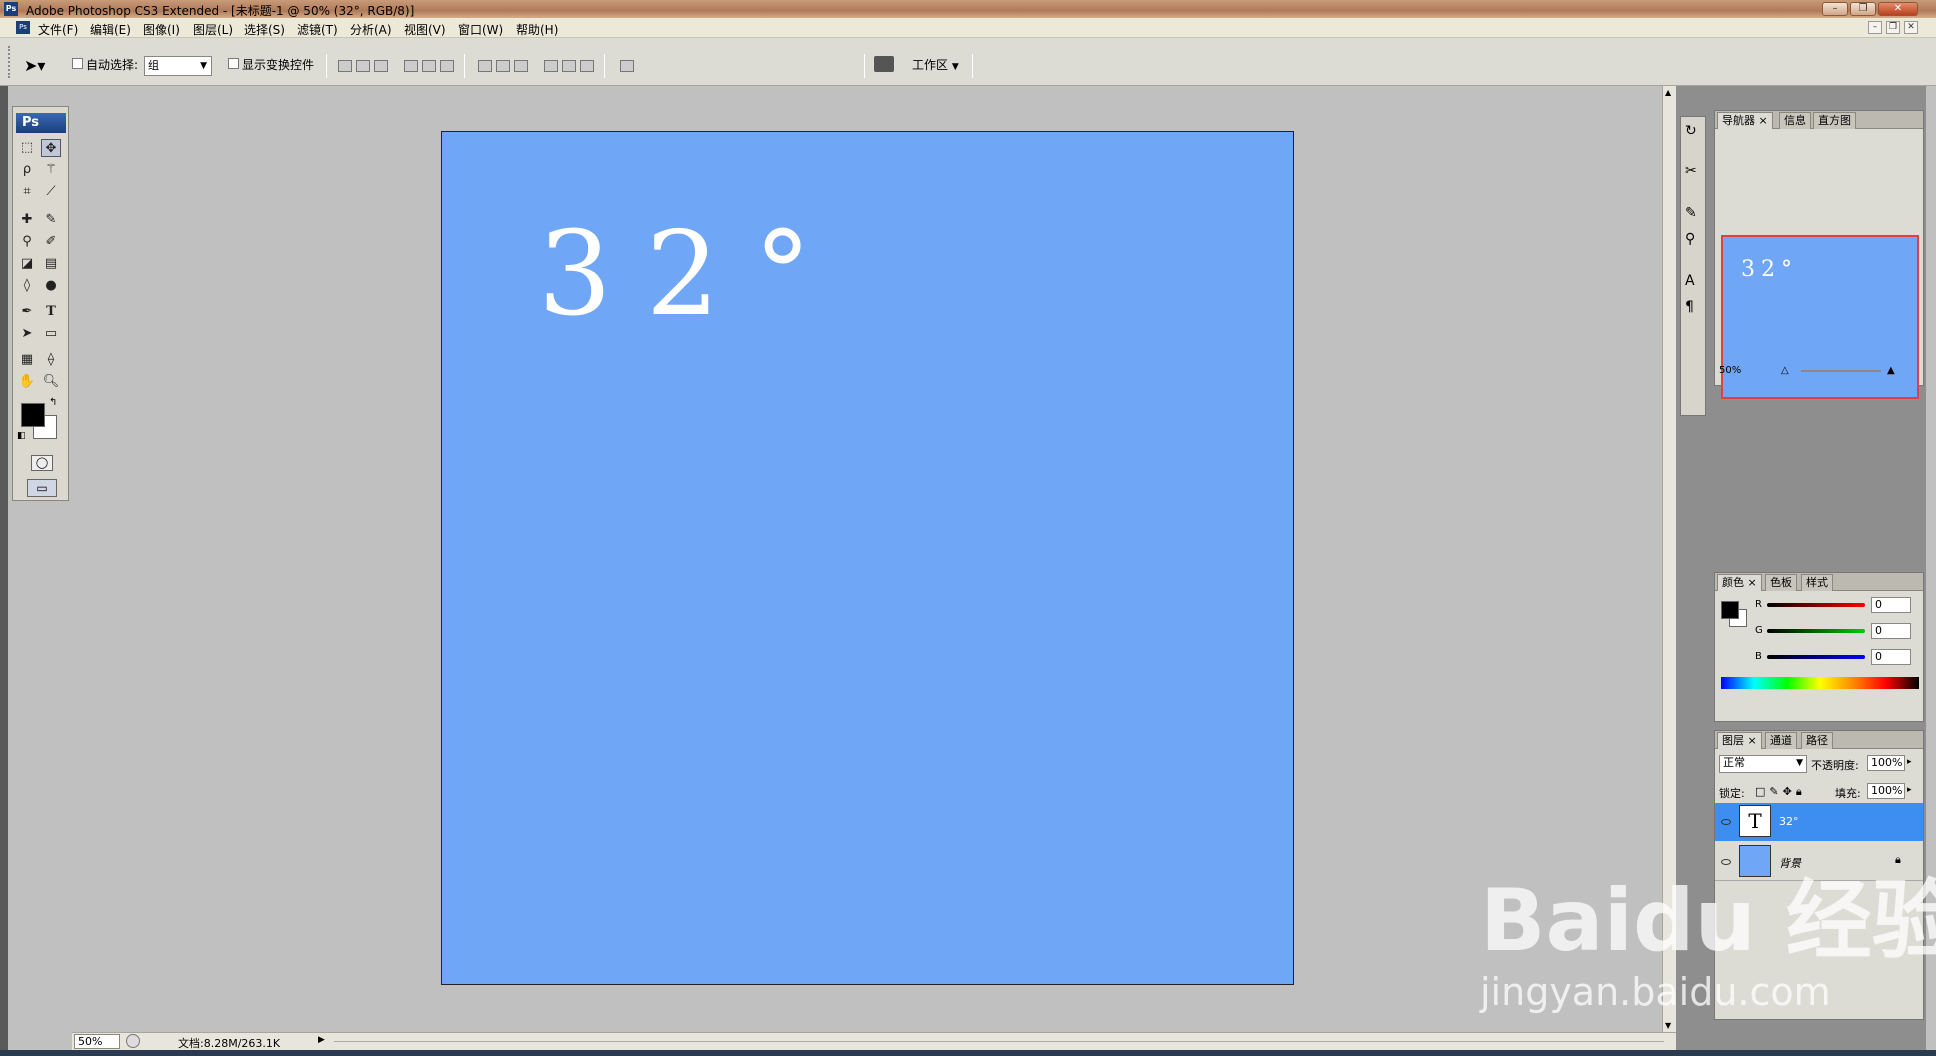 This screenshot has height=1056, width=1936. What do you see at coordinates (999, 1041) in the screenshot?
I see `horizontal-scrollbar` at bounding box center [999, 1041].